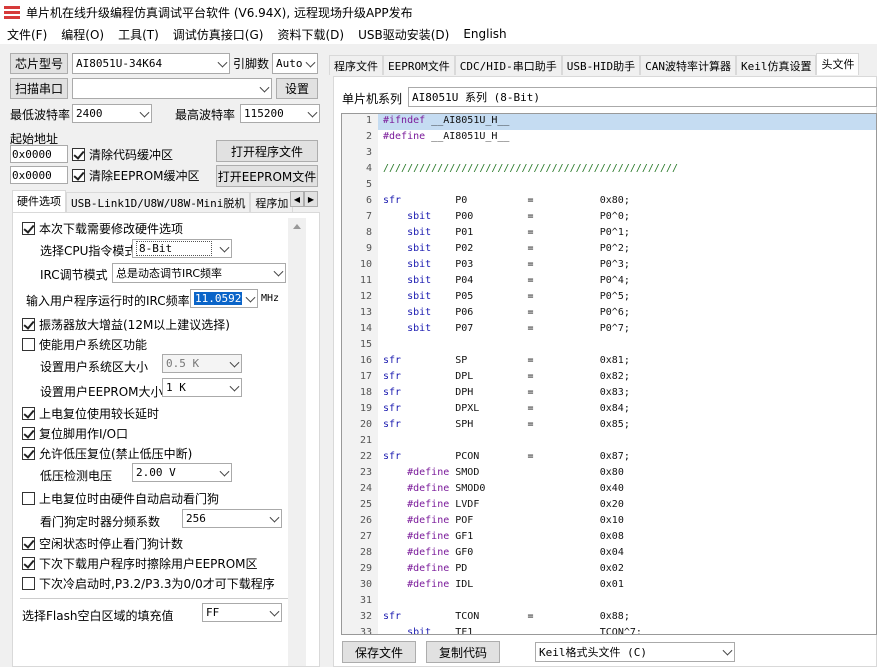 The height and width of the screenshot is (667, 877). I want to click on tab-program-add: 程序加, so click(272, 202).